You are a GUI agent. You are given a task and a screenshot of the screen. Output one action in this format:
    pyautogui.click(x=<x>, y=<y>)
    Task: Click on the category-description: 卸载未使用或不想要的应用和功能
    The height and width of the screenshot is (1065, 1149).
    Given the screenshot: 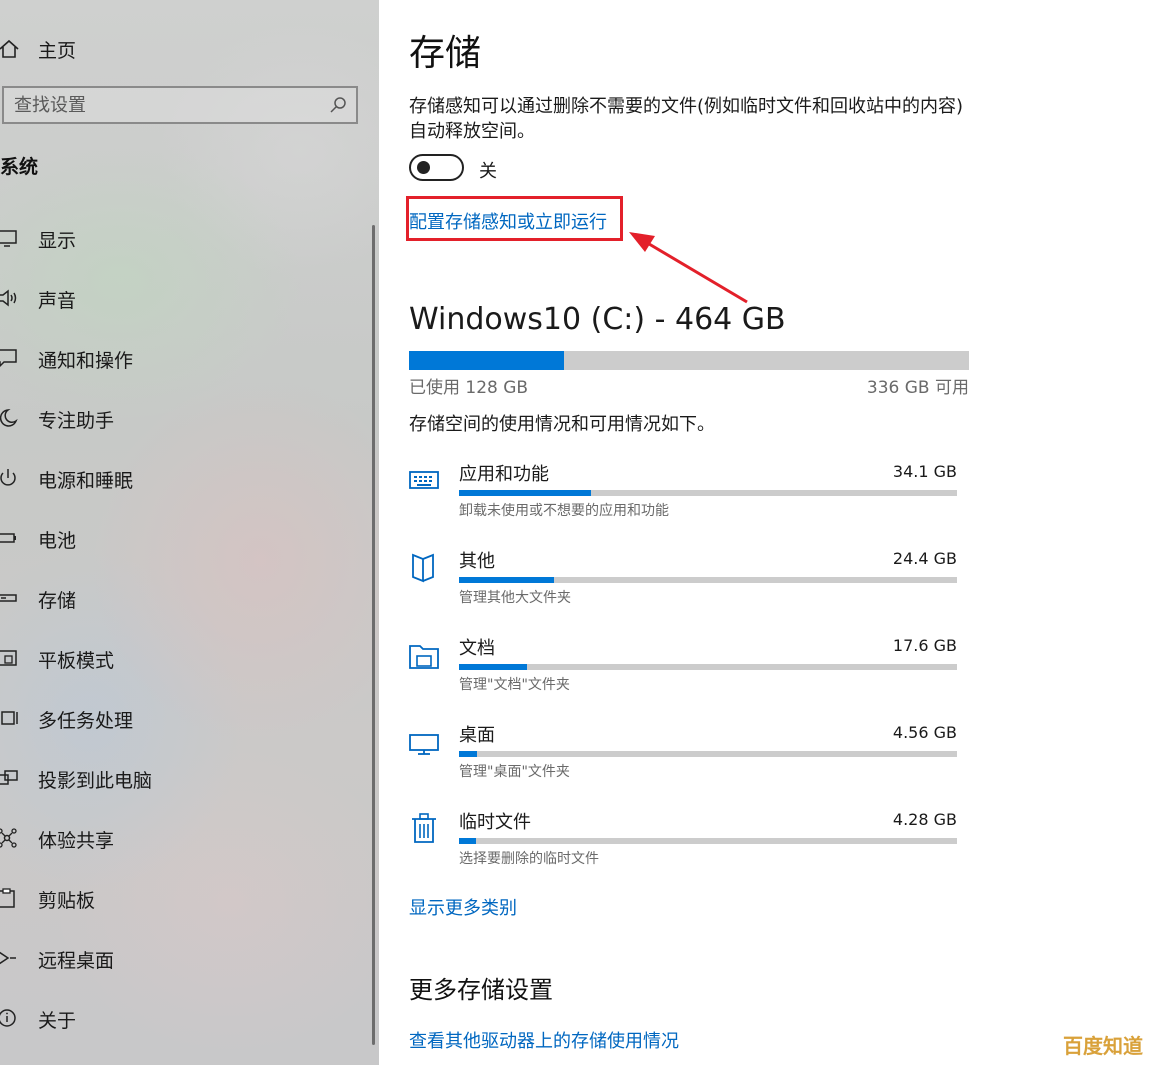 What is the action you would take?
    pyautogui.click(x=564, y=511)
    